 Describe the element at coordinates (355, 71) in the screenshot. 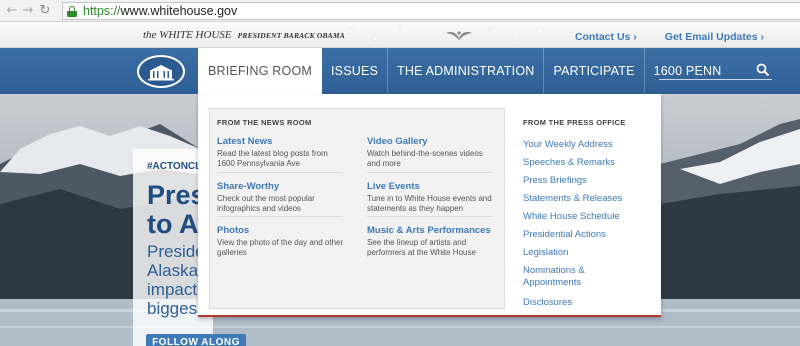

I see `nav-issues: ISSUES` at that location.